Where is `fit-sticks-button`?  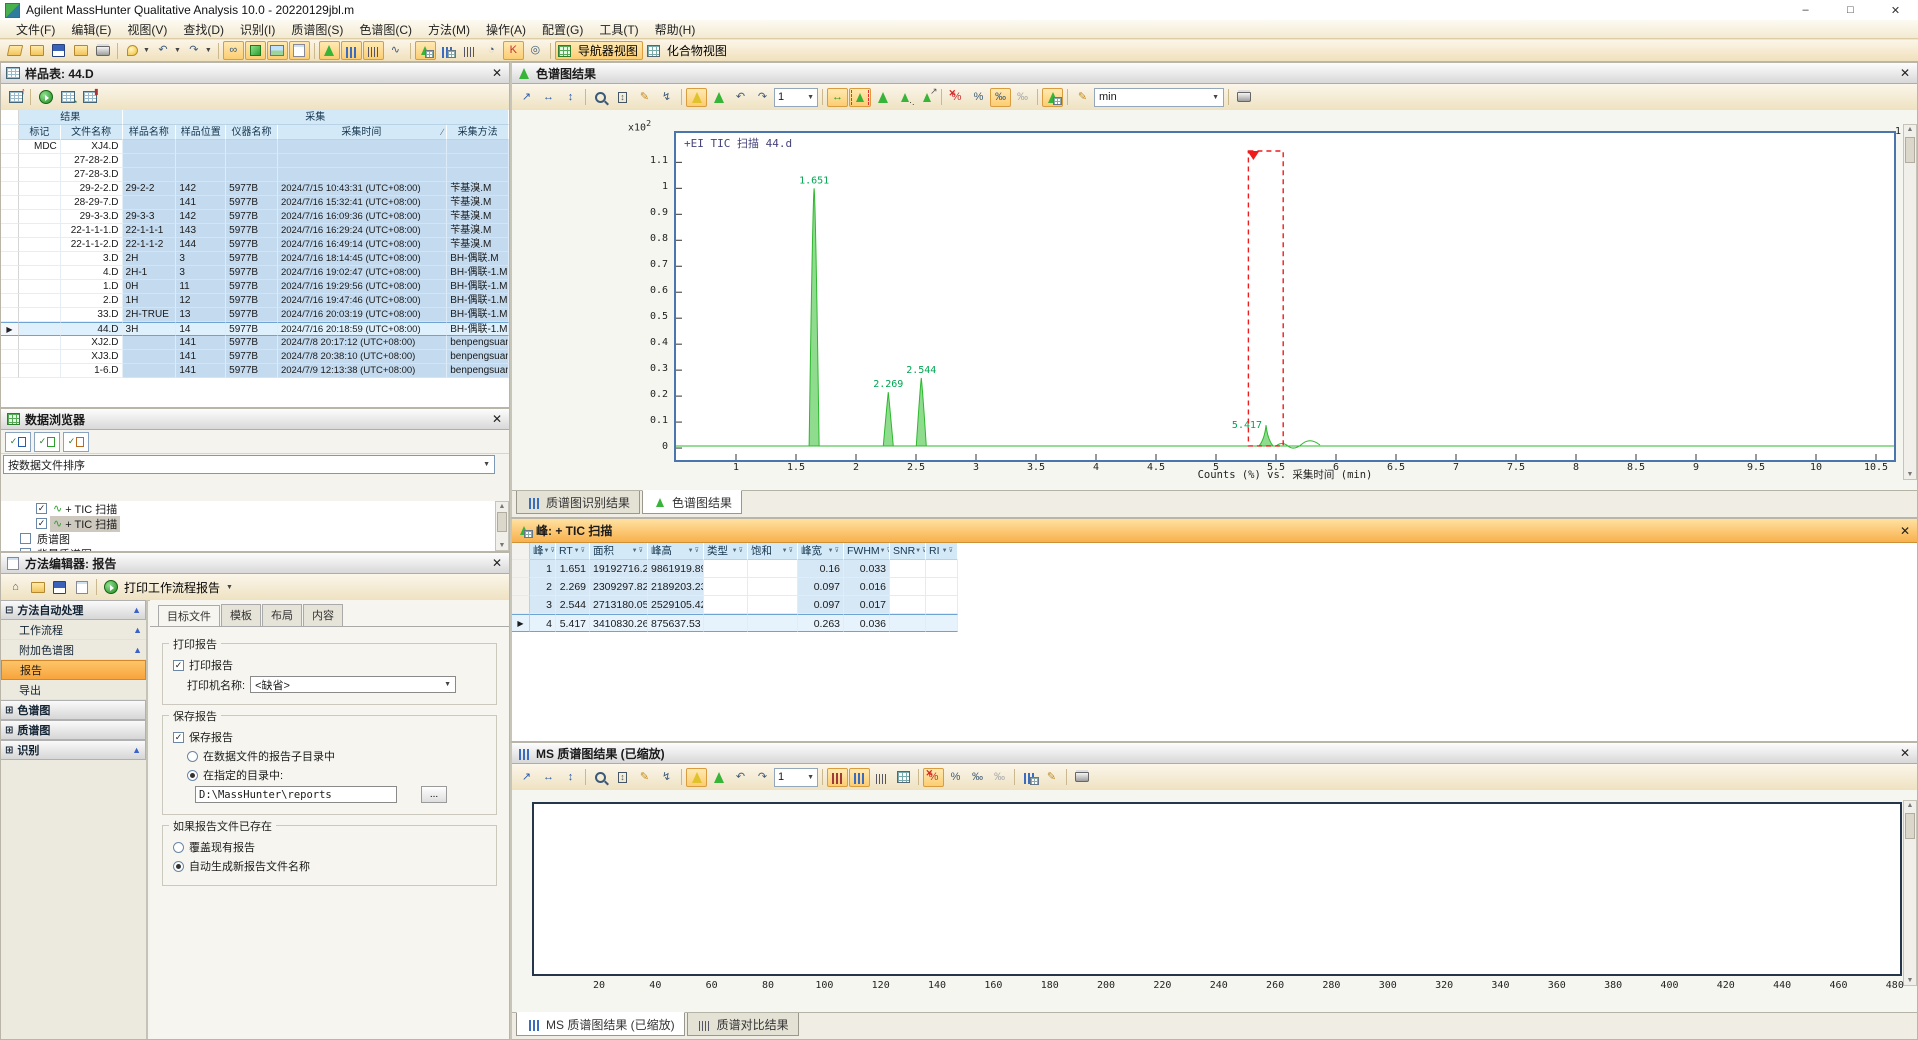
fit-sticks-button is located at coordinates (859, 777).